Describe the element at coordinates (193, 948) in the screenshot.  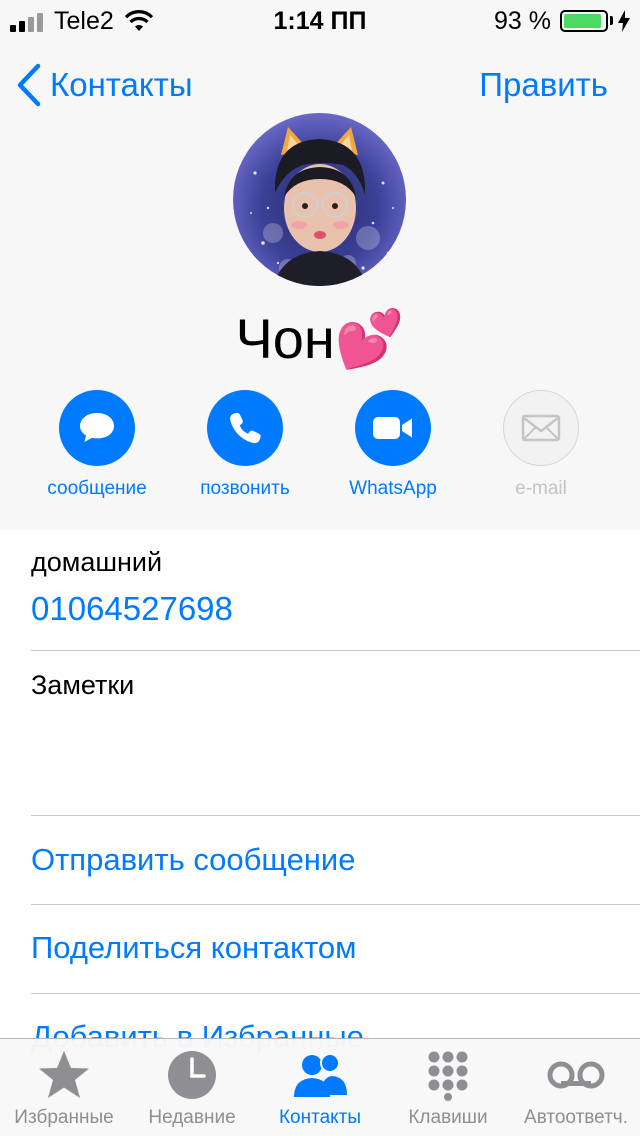
I see `share-contact-link: Поделиться контактом` at that location.